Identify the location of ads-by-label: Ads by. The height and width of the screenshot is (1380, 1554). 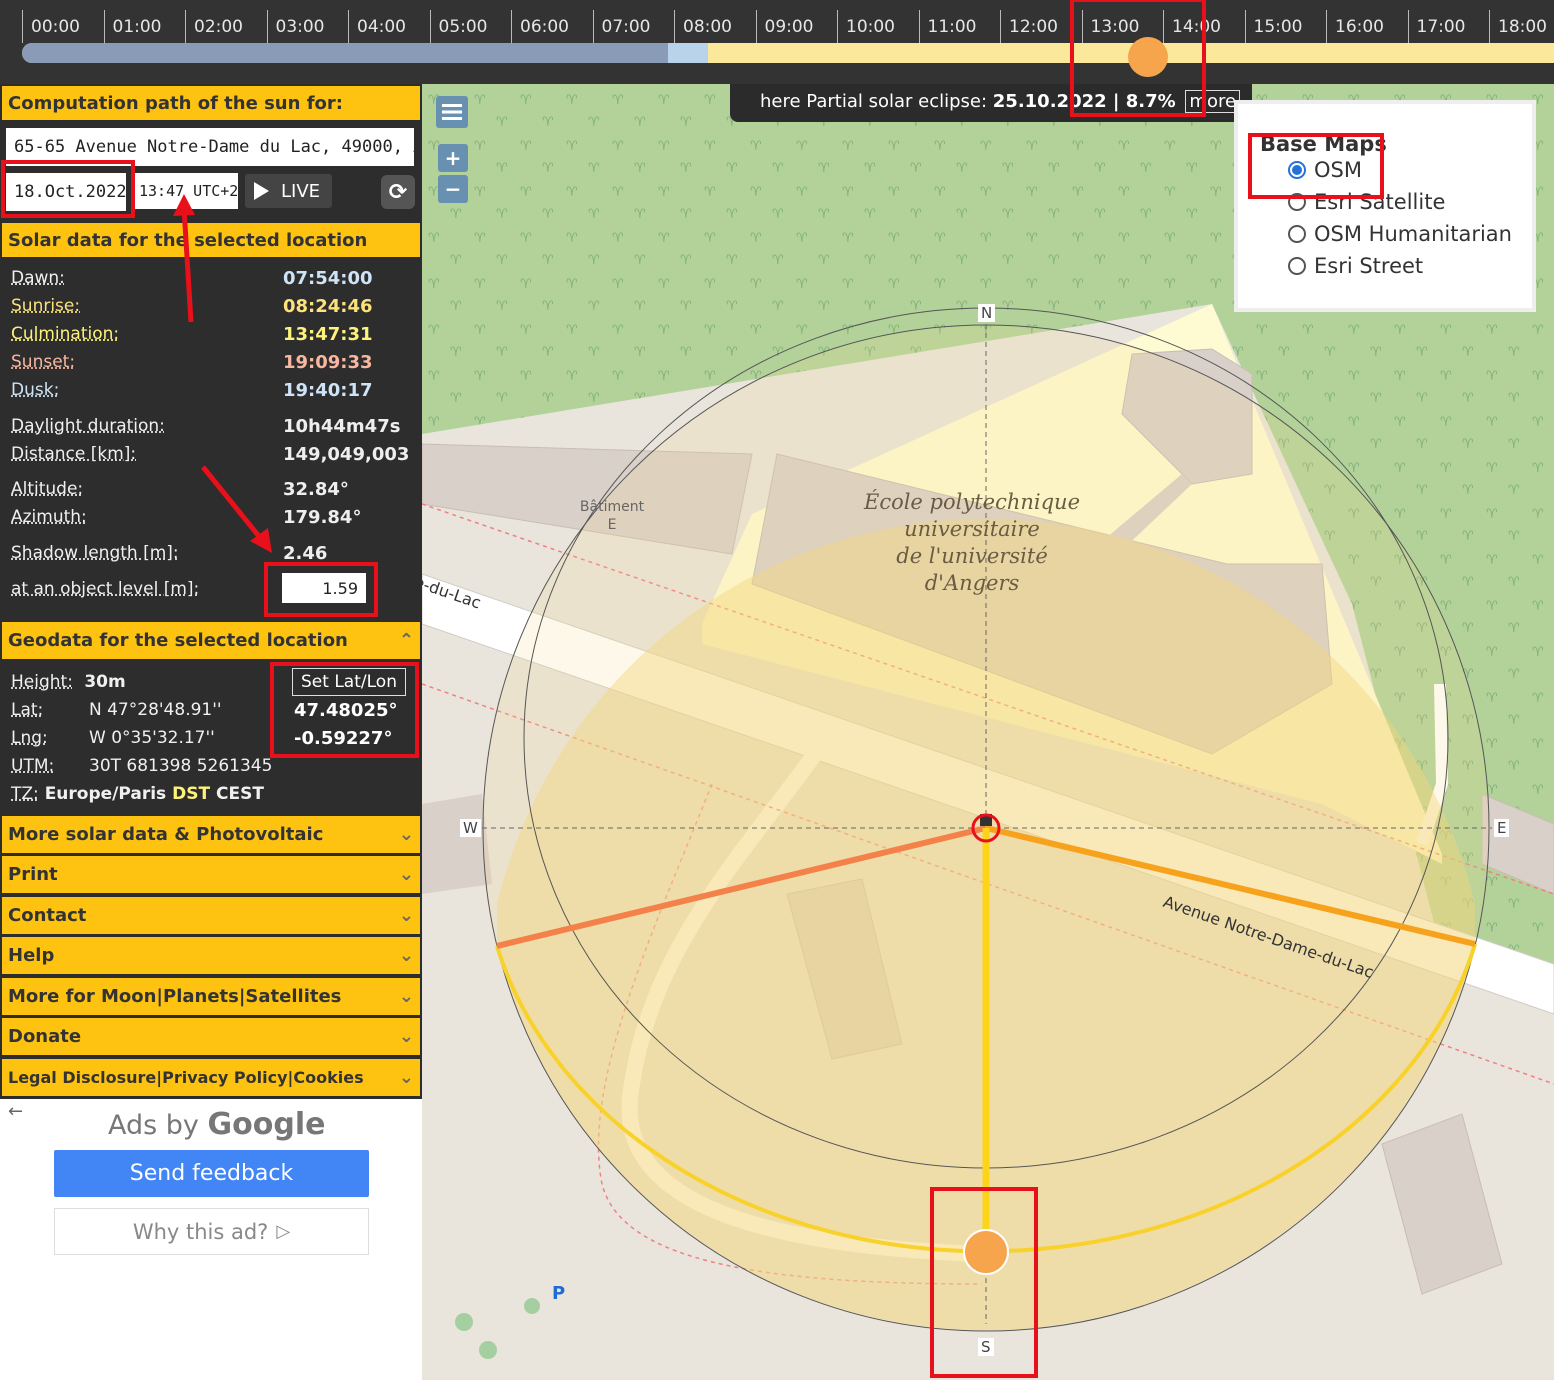
(153, 1125).